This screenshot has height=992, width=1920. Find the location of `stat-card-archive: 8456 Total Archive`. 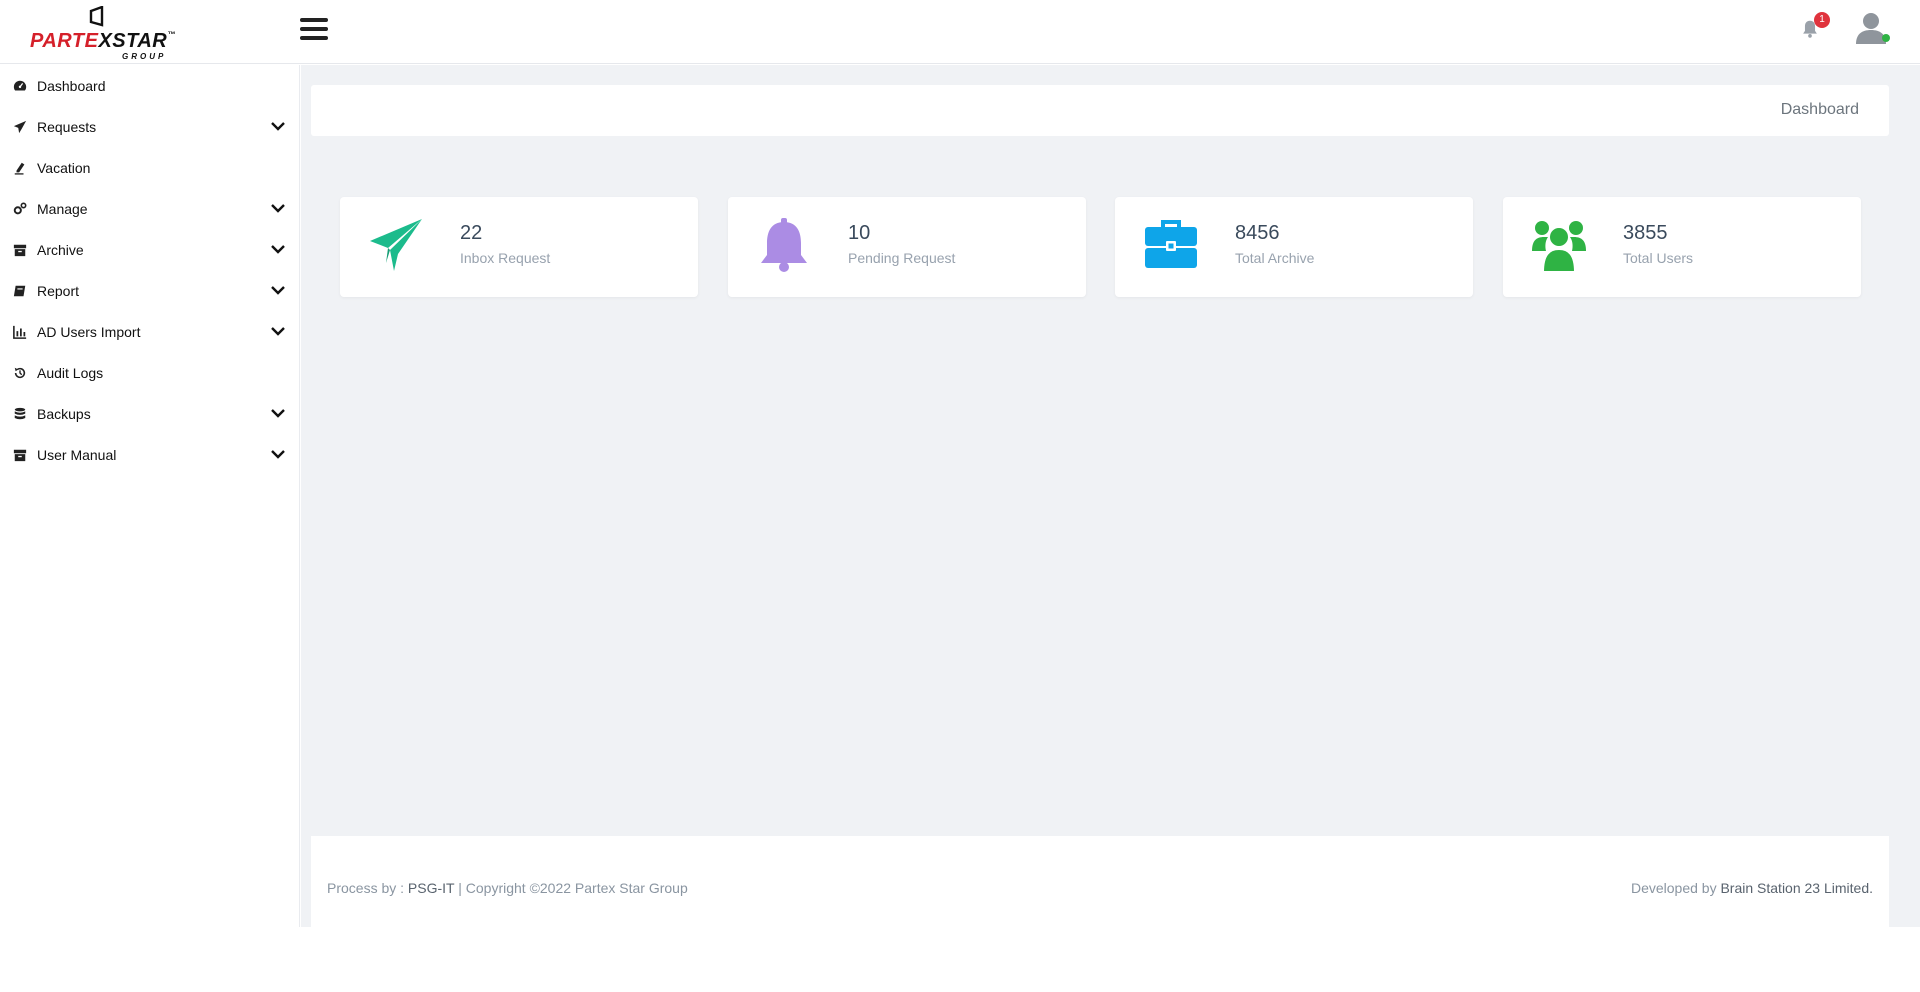

stat-card-archive: 8456 Total Archive is located at coordinates (1294, 247).